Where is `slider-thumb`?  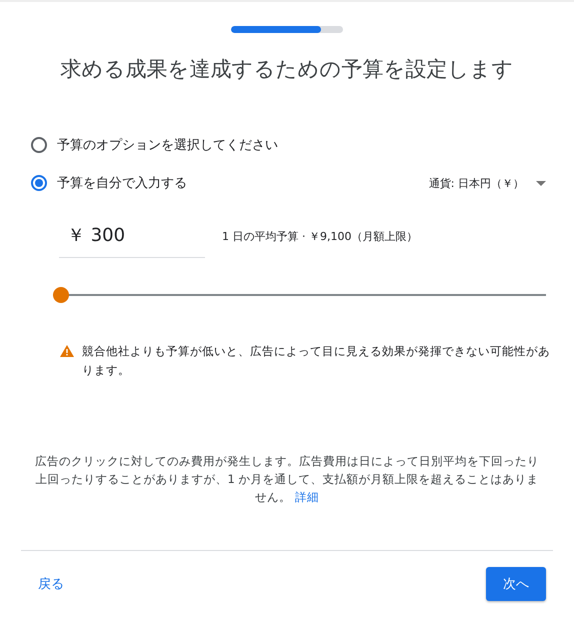 slider-thumb is located at coordinates (61, 295).